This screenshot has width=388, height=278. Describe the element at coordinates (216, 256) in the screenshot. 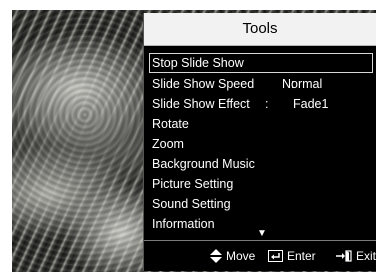

I see `up-down-arrows-icon` at that location.